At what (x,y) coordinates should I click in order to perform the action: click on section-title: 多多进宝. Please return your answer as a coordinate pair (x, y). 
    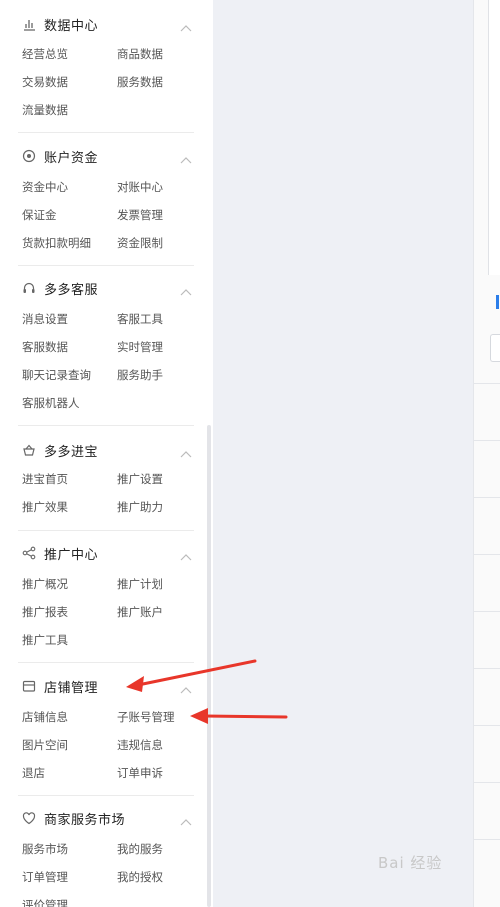
    Looking at the image, I should click on (71, 452).